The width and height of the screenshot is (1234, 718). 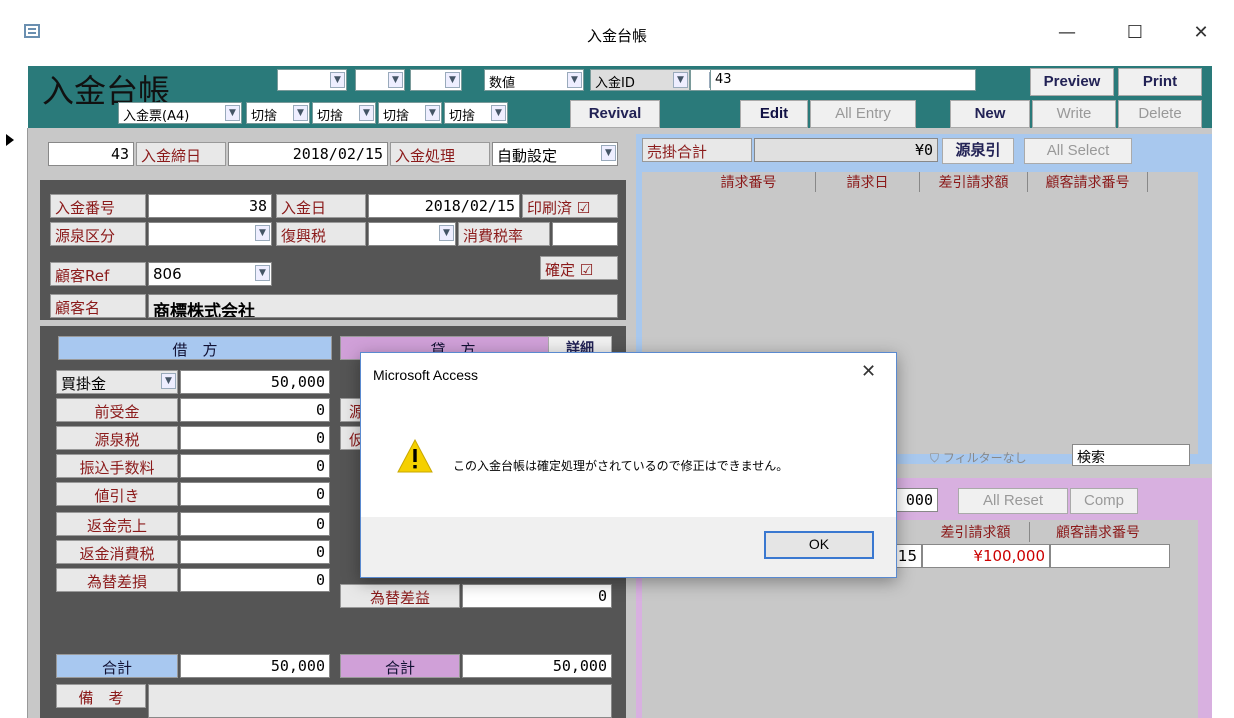 What do you see at coordinates (117, 552) in the screenshot?
I see `debit-row-label: 返金消費税` at bounding box center [117, 552].